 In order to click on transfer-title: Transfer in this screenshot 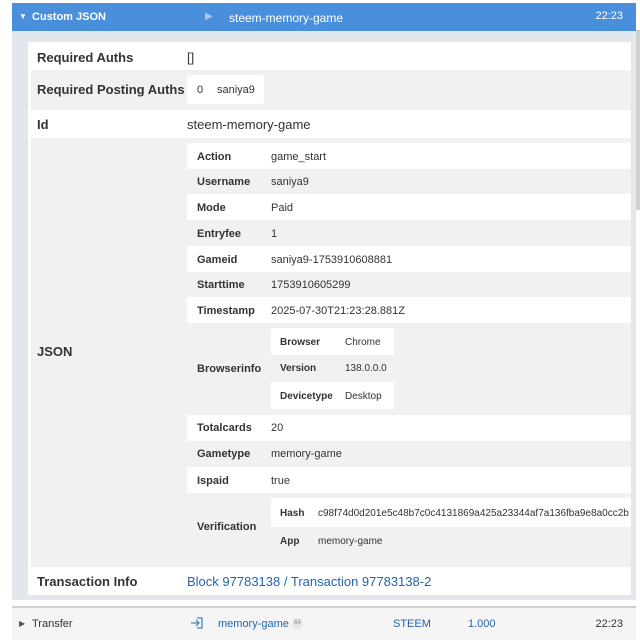, I will do `click(52, 624)`.